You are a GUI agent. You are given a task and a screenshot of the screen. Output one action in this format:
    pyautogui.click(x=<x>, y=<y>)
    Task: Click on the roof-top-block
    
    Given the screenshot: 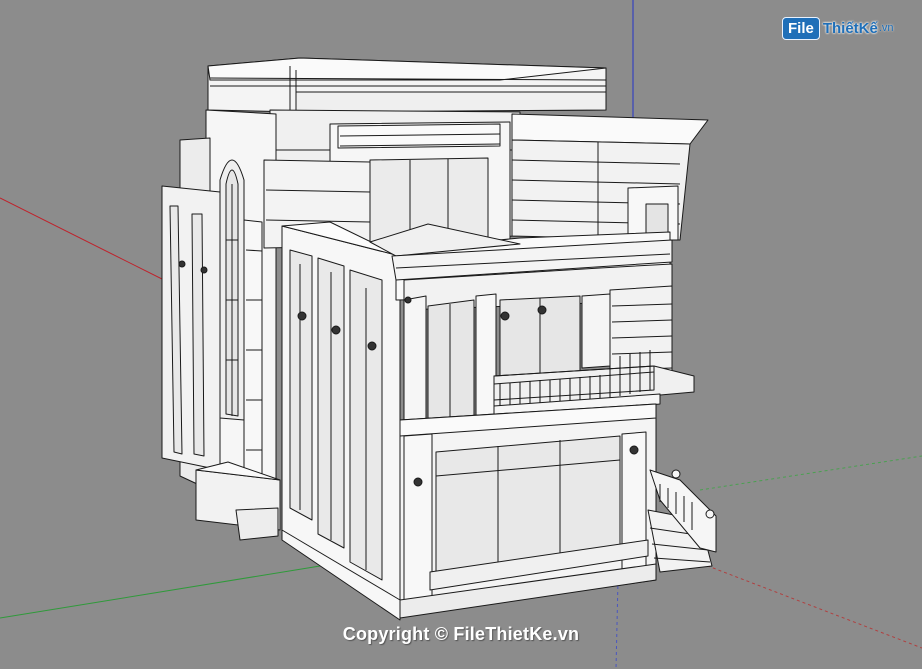 What is the action you would take?
    pyautogui.click(x=407, y=85)
    